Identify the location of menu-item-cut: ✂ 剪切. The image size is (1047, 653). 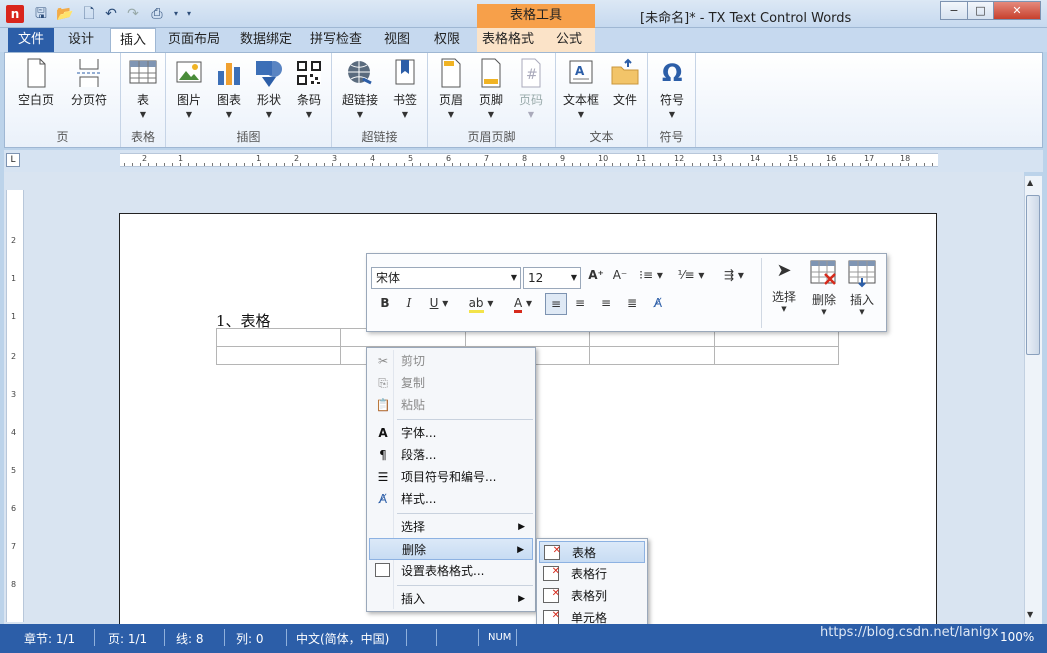
(451, 361).